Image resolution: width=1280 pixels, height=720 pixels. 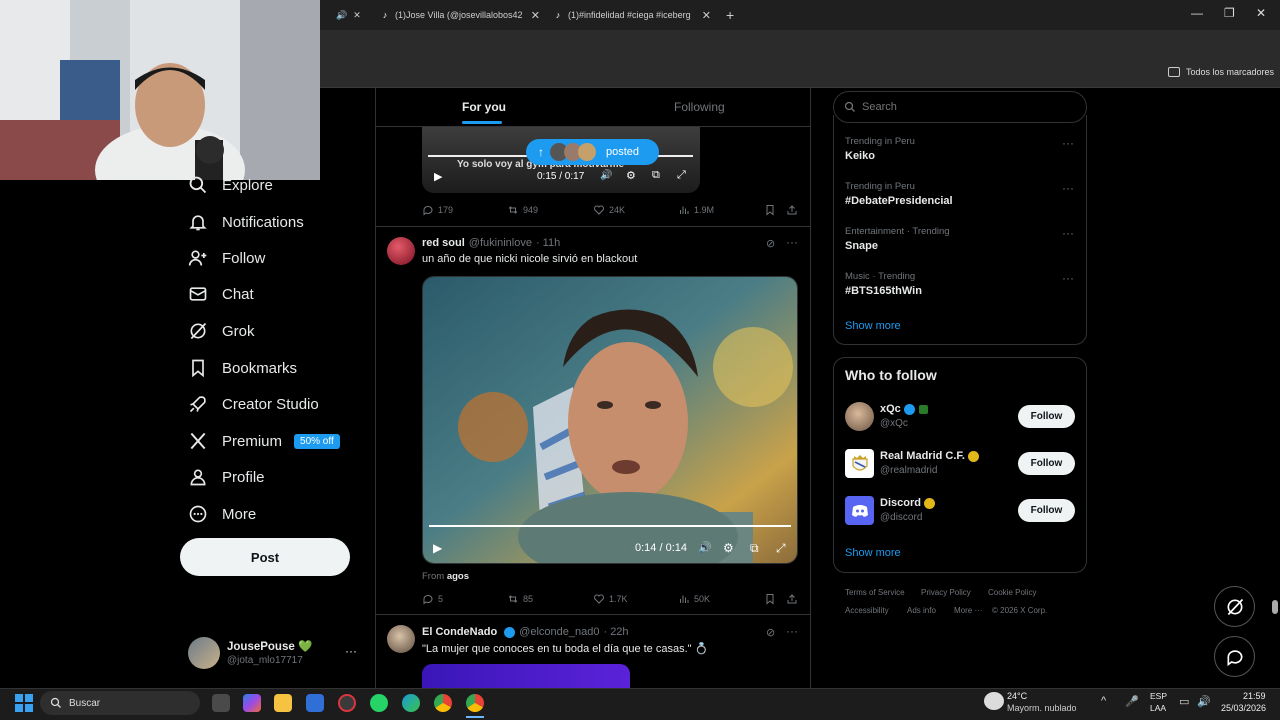 What do you see at coordinates (253, 404) in the screenshot?
I see `nav-creator-studio: Creator Studio` at bounding box center [253, 404].